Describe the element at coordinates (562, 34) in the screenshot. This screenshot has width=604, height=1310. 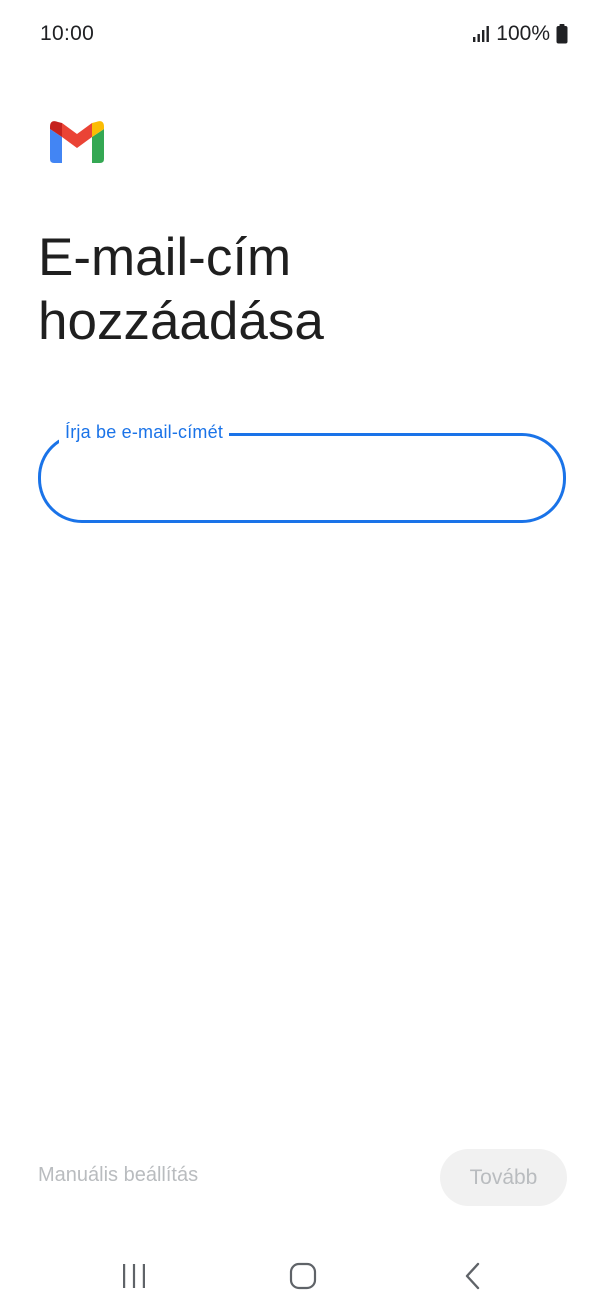
I see `battery-icon` at that location.